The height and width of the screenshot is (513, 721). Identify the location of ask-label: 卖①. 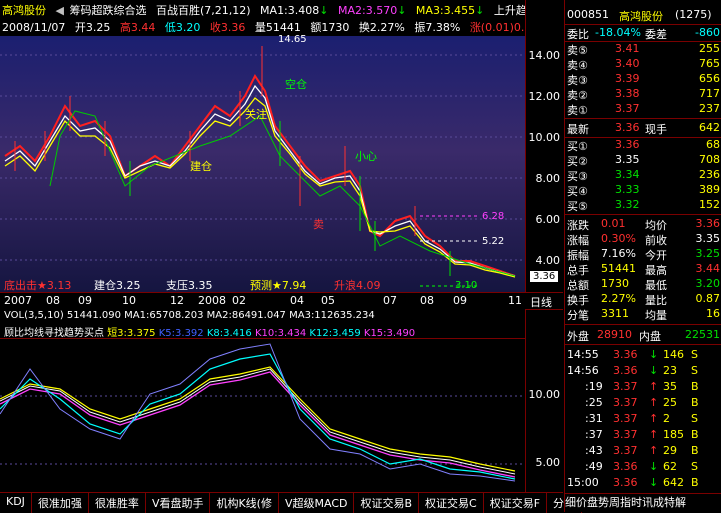
(577, 110).